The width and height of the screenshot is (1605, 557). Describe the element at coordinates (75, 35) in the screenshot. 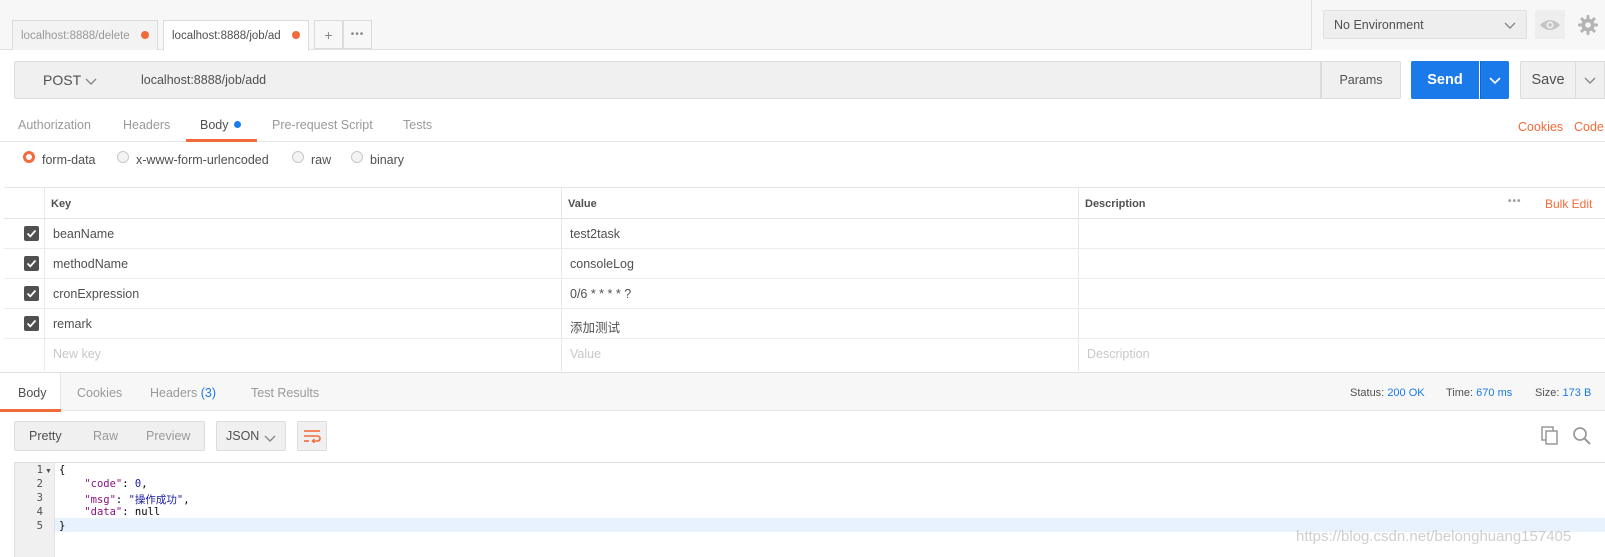

I see `tab-title: localhost:8888/delete` at that location.